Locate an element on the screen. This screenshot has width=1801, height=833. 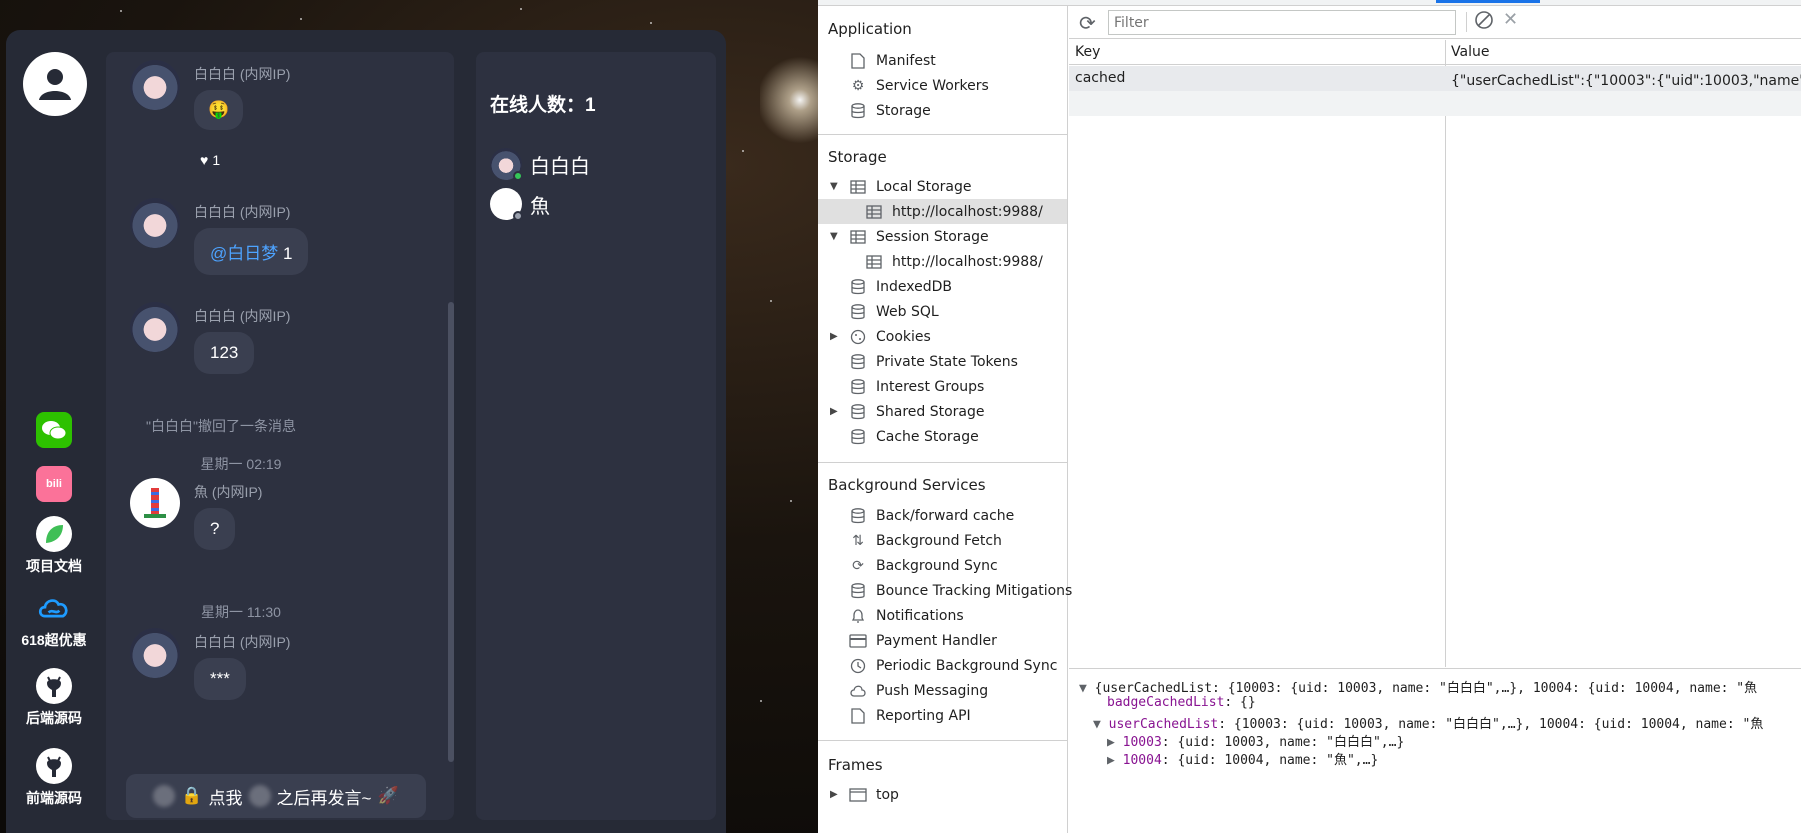
tree-label: Interest Groups is located at coordinates (930, 386).